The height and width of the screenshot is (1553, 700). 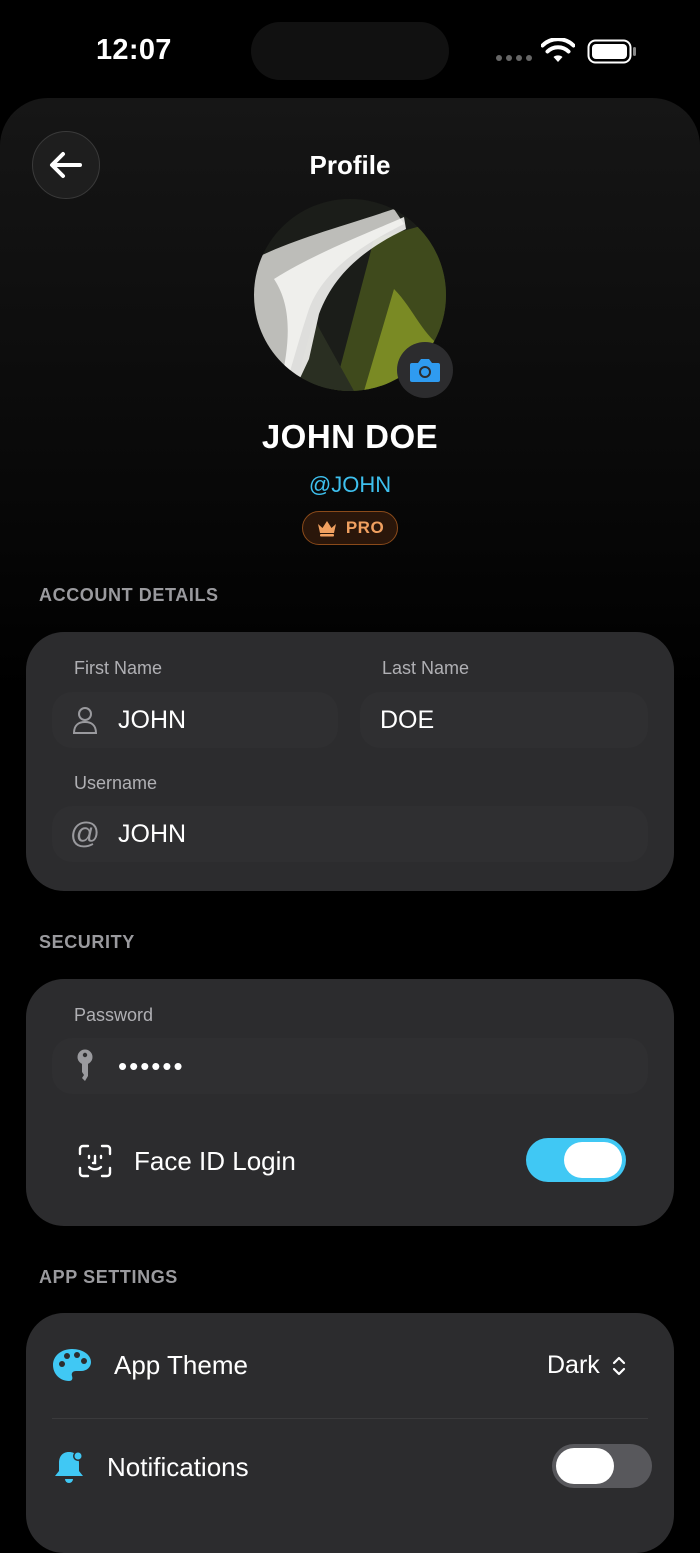 What do you see at coordinates (611, 51) in the screenshot?
I see `battery-icon` at bounding box center [611, 51].